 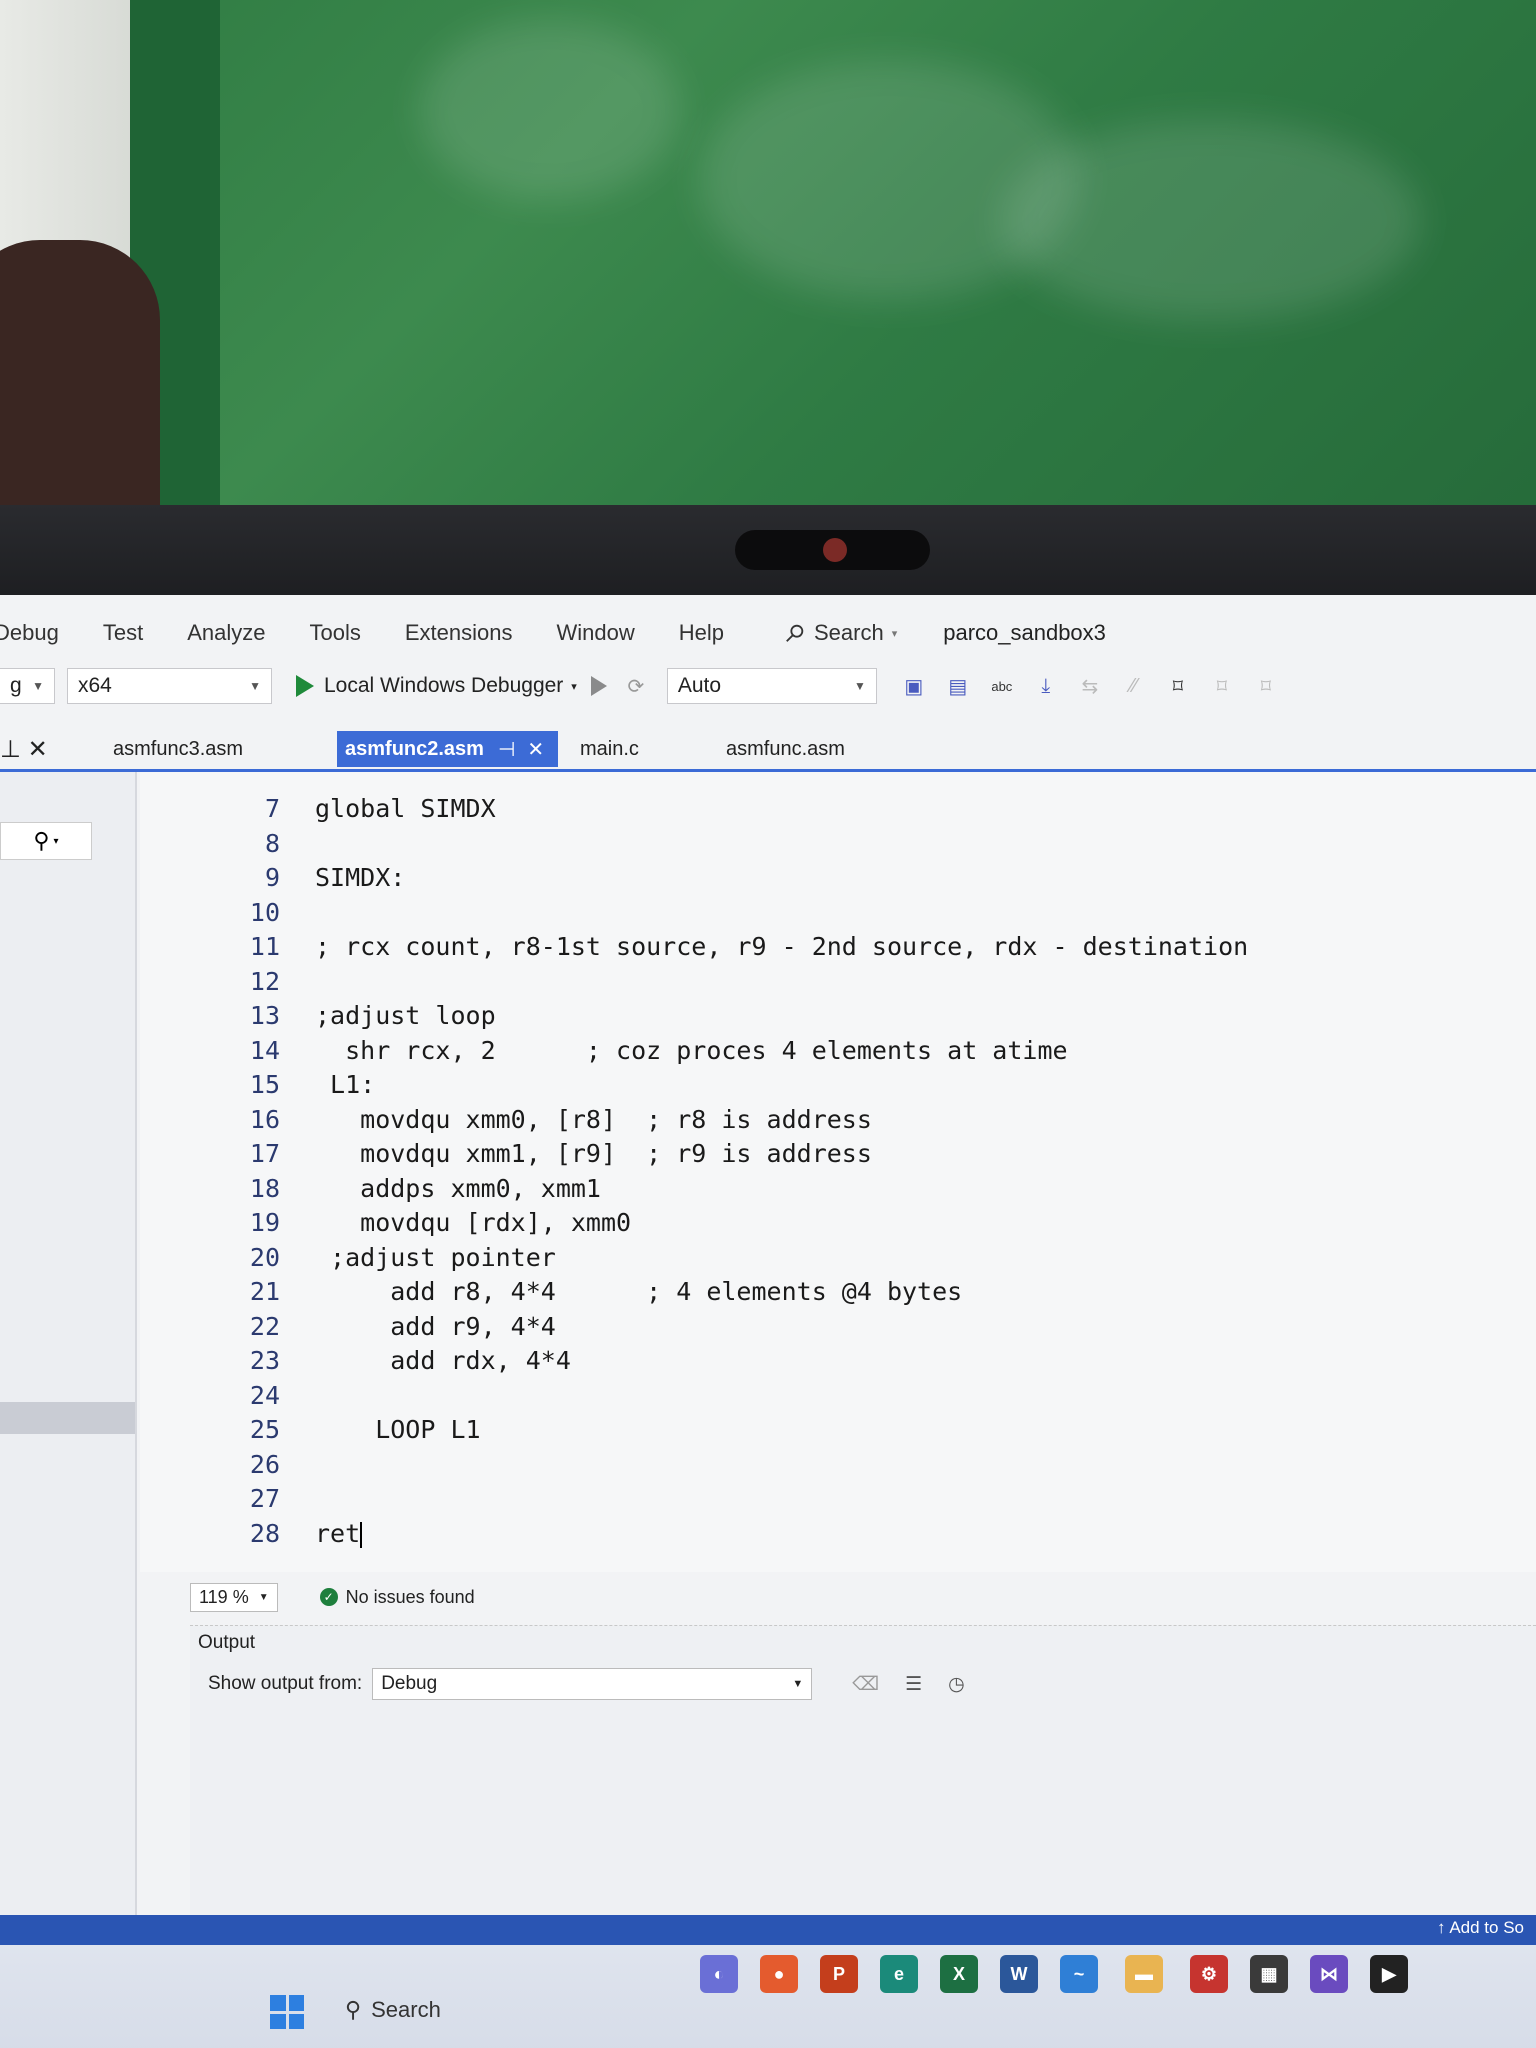 I want to click on code-line: add rdx, 4*4, so click(x=781, y=1361).